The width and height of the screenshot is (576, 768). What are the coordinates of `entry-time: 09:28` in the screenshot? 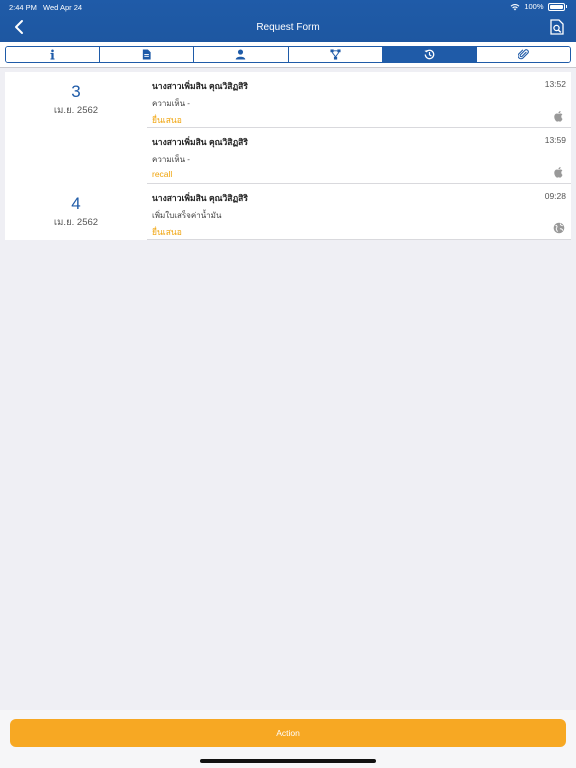 It's located at (555, 196).